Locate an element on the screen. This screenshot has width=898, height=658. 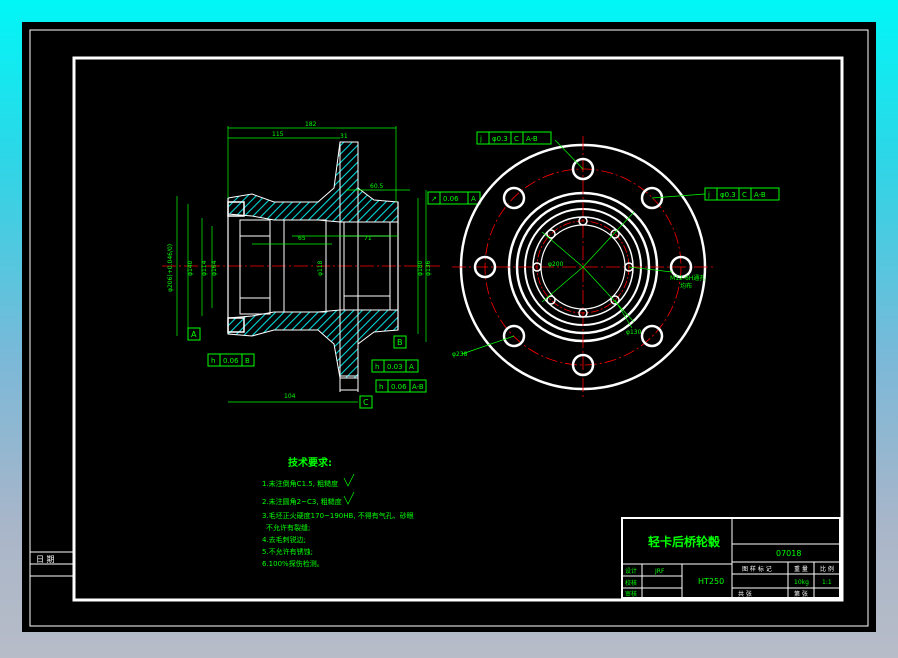
tolerance-frame-3: h 0.03 A is located at coordinates (395, 366).